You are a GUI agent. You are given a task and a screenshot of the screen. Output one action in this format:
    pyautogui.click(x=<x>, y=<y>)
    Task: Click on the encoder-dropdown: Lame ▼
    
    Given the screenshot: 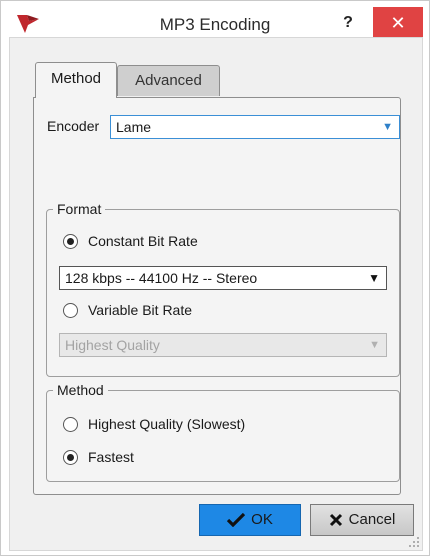 What is the action you would take?
    pyautogui.click(x=255, y=127)
    